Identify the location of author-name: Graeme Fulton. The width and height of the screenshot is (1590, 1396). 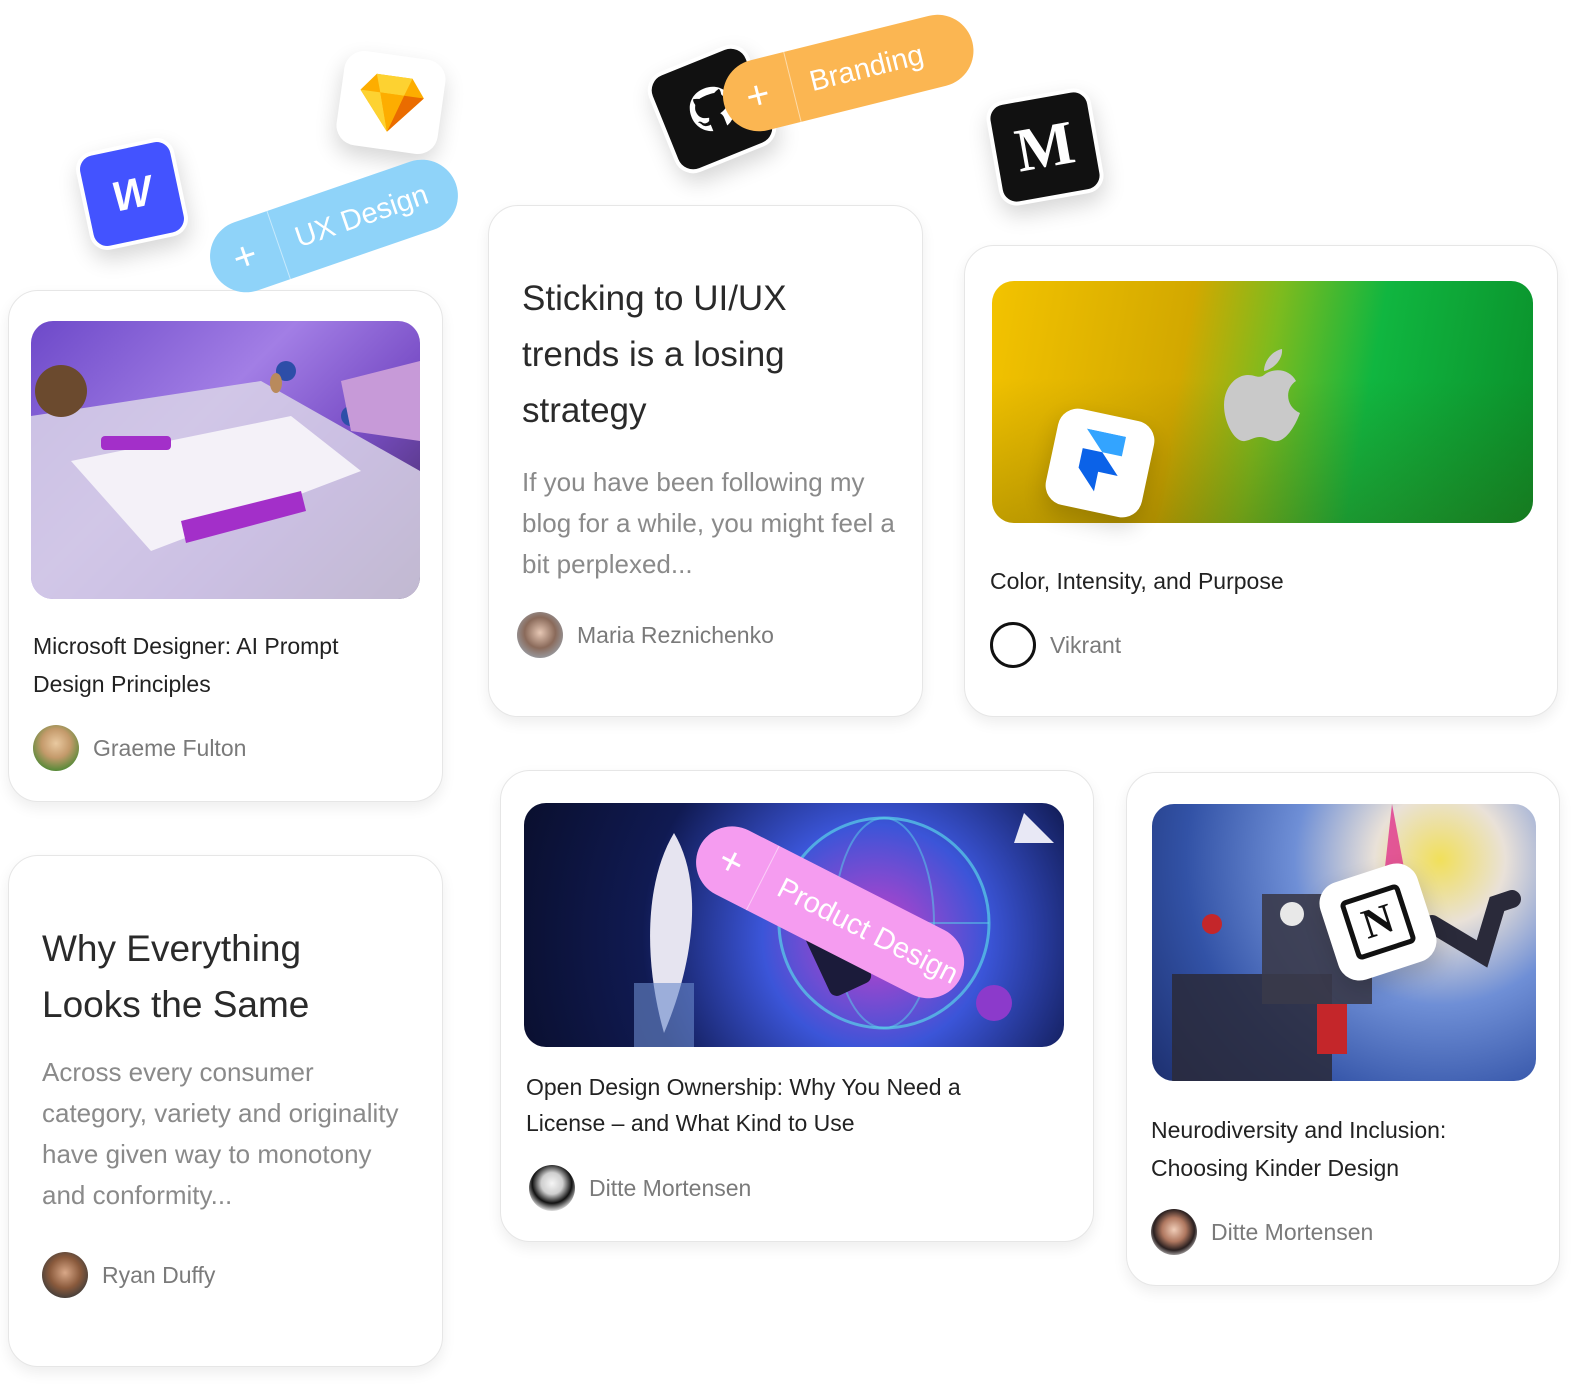
(170, 747).